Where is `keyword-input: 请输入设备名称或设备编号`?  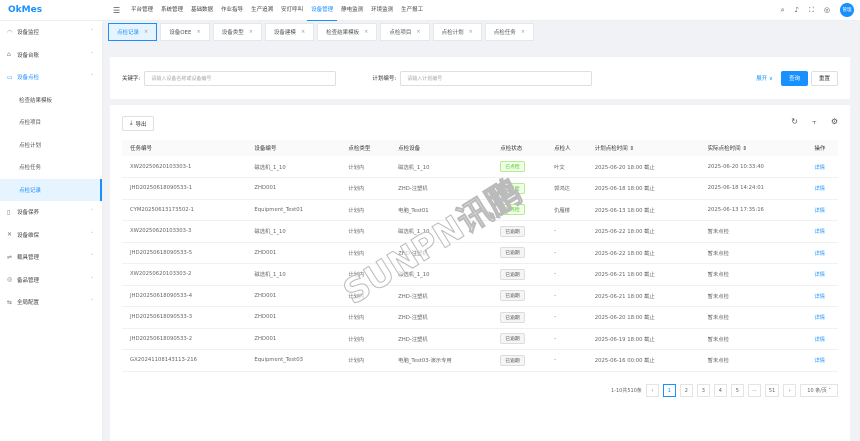 keyword-input: 请输入设备名称或设备编号 is located at coordinates (240, 78).